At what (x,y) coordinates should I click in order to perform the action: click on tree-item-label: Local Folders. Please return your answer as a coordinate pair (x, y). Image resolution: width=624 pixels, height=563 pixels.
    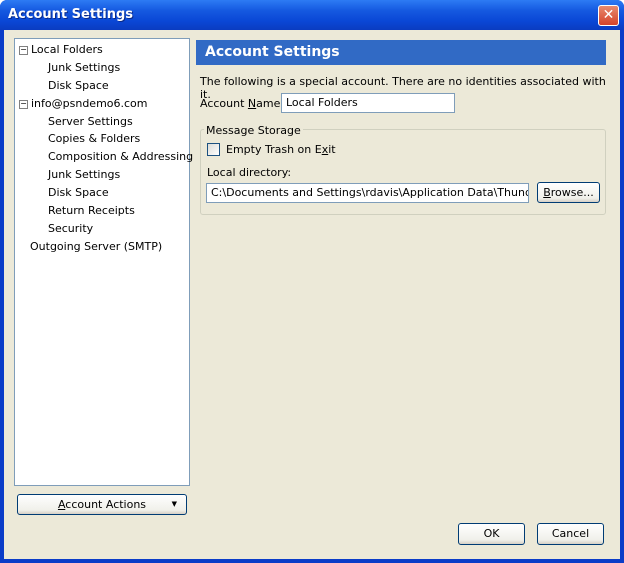
    Looking at the image, I should click on (67, 49).